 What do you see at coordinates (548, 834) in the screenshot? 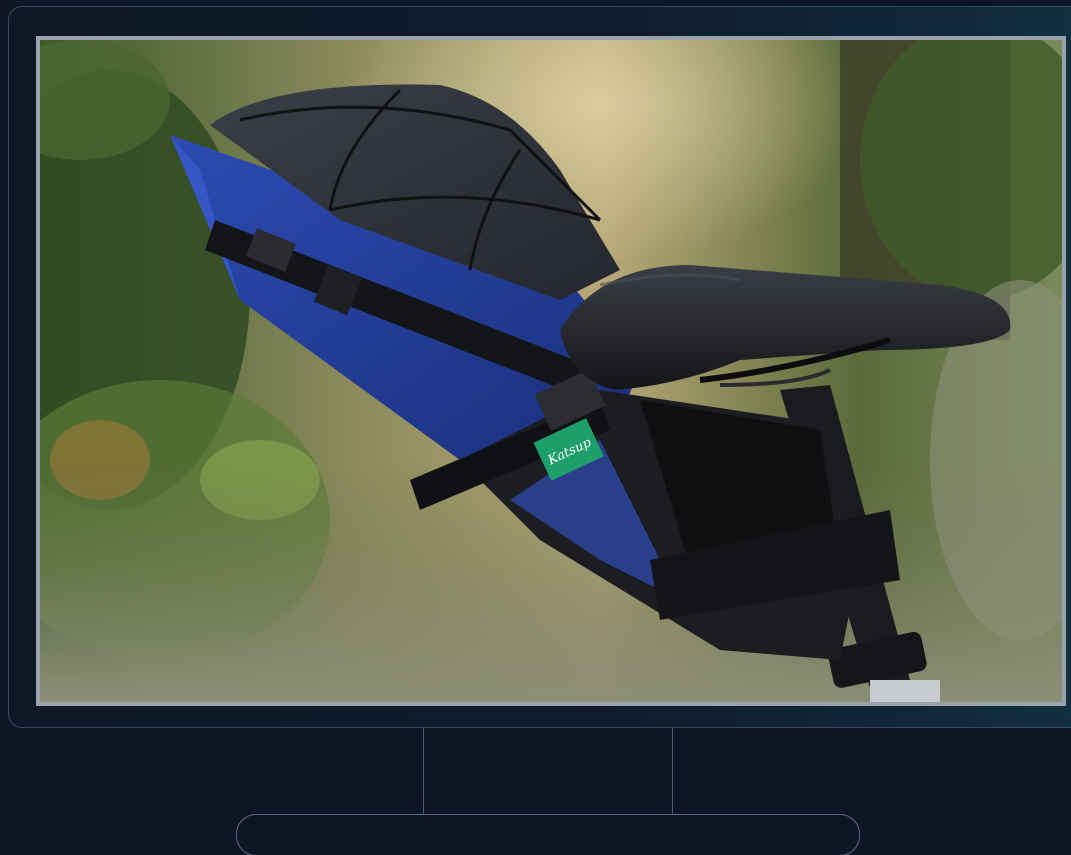
I see `monitor-stand-base` at bounding box center [548, 834].